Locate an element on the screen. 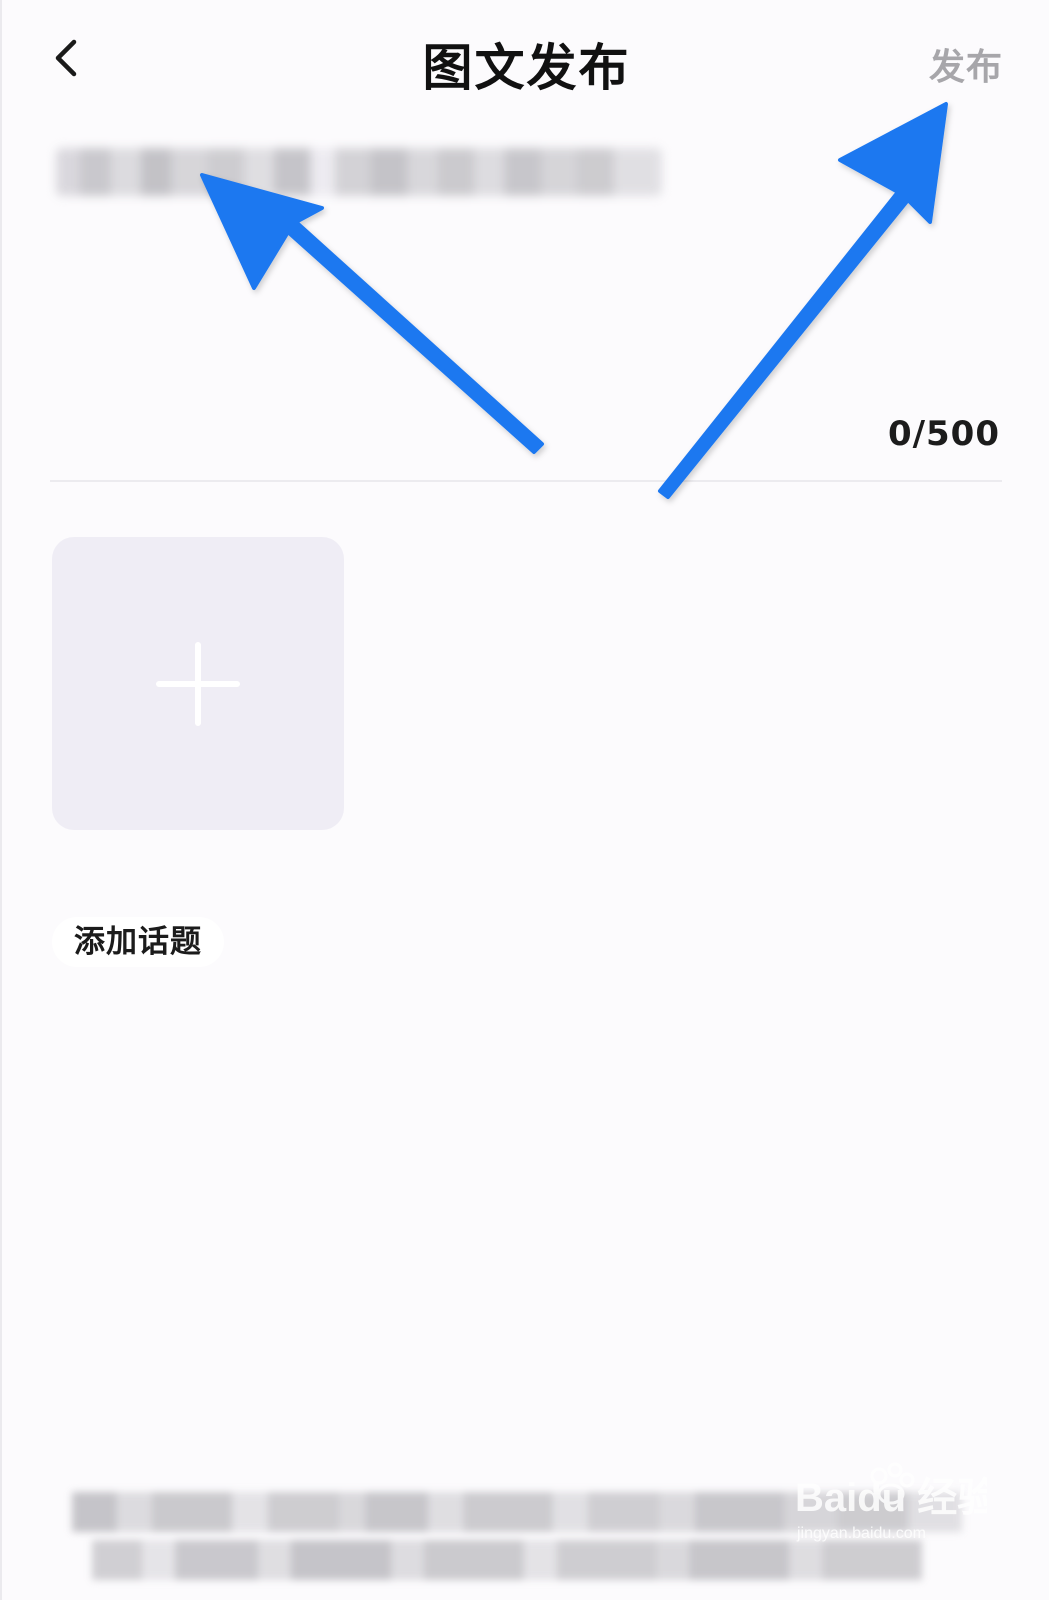 Image resolution: width=1049 pixels, height=1600 pixels. character-counter: 0/500 is located at coordinates (943, 434).